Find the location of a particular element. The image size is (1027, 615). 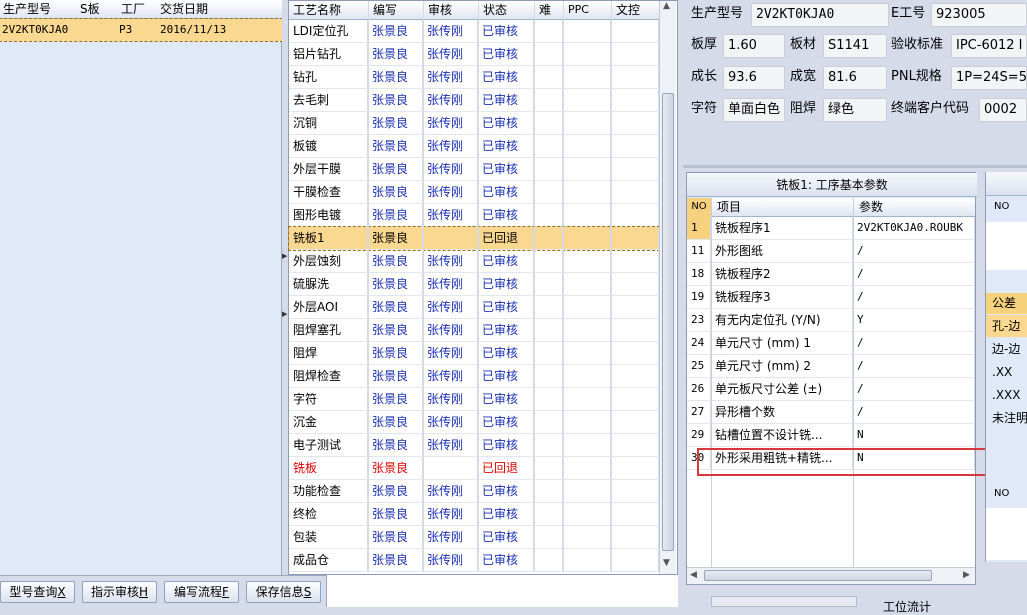

model-value: 2V2KT0KJA0 is located at coordinates (820, 15).